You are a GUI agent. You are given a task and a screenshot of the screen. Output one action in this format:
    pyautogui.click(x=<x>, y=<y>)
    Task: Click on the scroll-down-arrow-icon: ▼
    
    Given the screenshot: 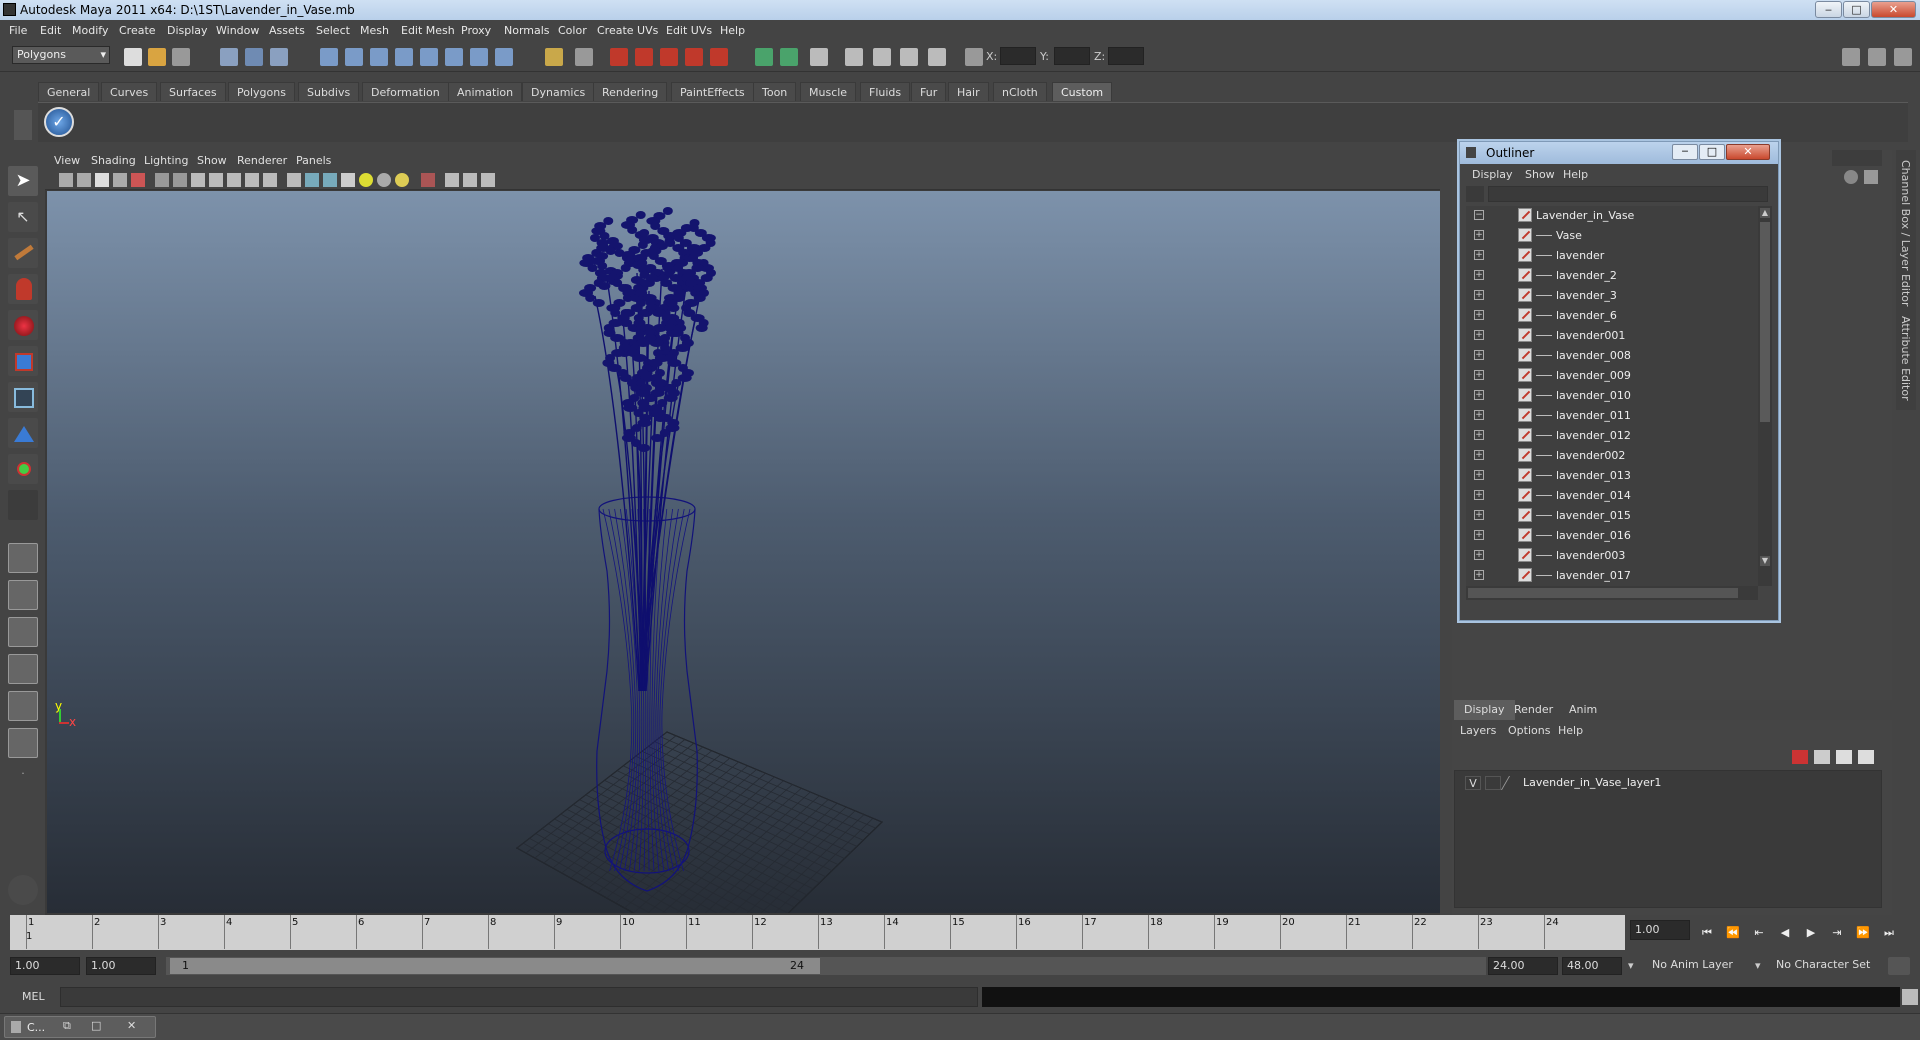 What is the action you would take?
    pyautogui.click(x=1765, y=561)
    